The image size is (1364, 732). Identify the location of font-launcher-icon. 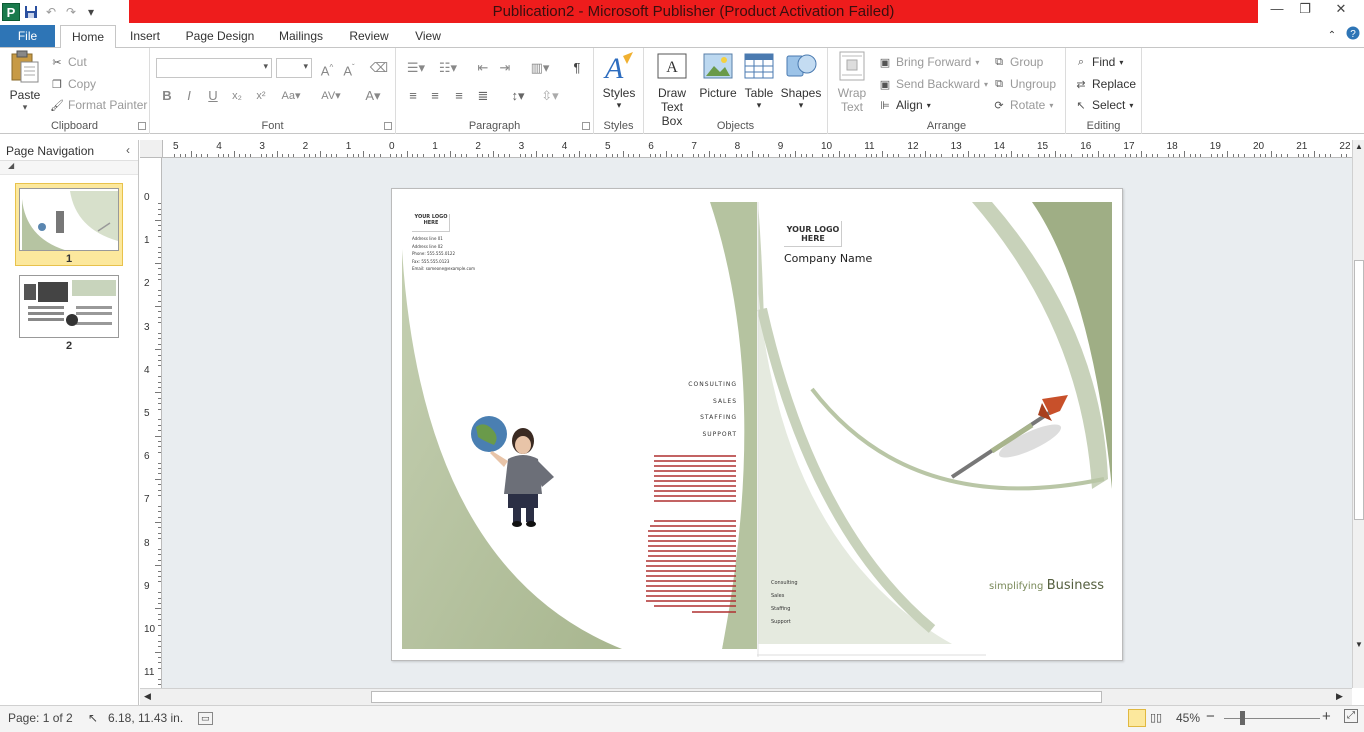
(388, 126).